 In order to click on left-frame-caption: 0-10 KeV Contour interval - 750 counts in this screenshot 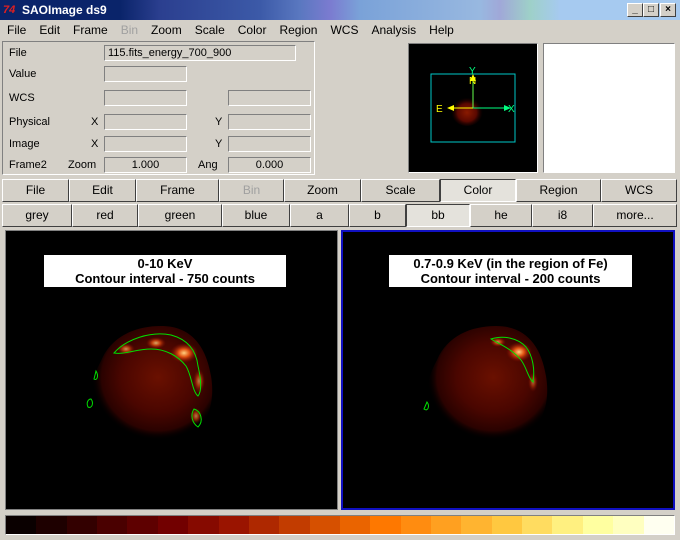, I will do `click(165, 271)`.